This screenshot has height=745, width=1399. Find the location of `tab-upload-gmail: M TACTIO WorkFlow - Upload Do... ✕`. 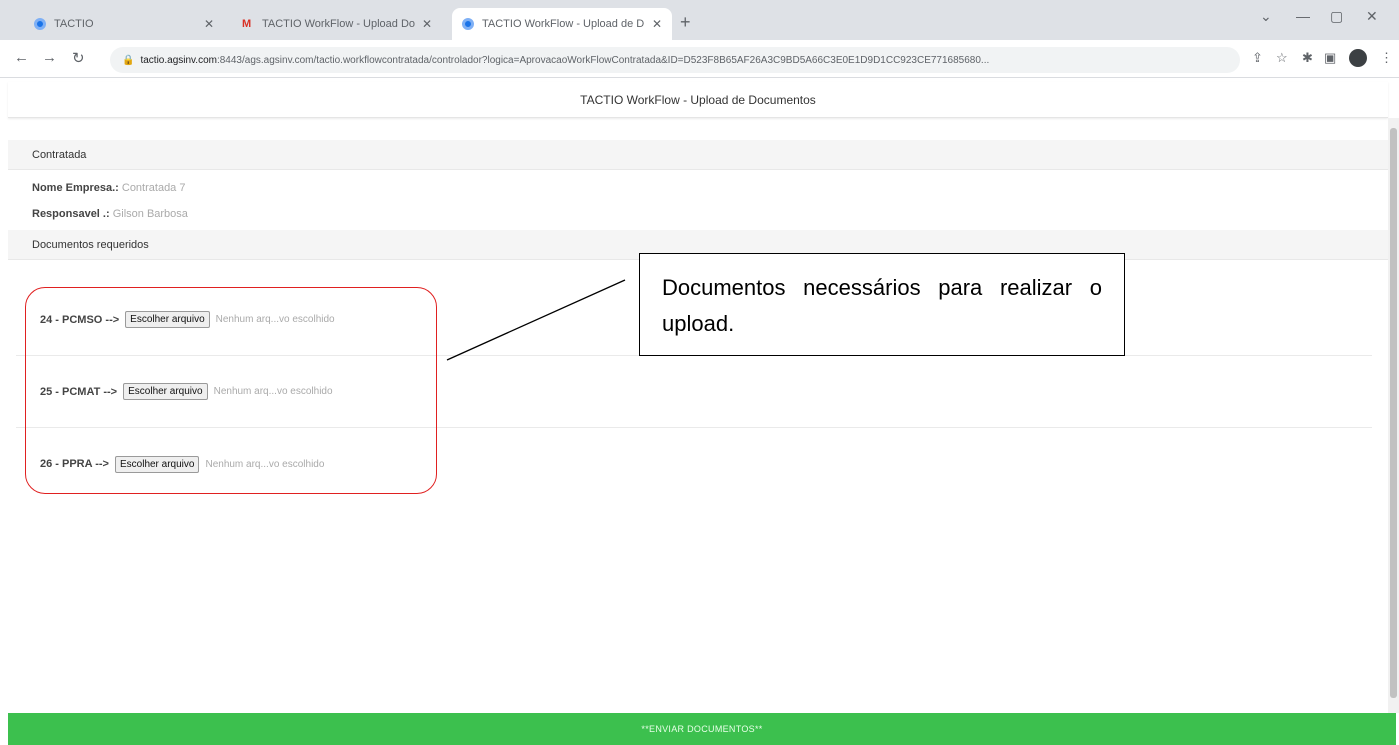

tab-upload-gmail: M TACTIO WorkFlow - Upload Do... ✕ is located at coordinates (337, 24).